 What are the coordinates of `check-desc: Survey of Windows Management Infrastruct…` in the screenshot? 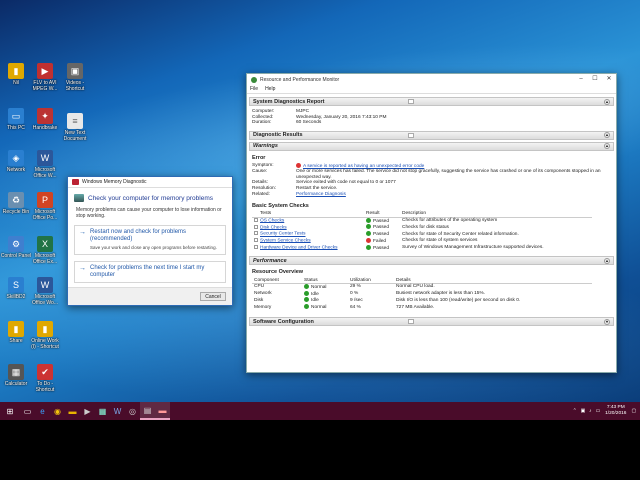 It's located at (473, 248).